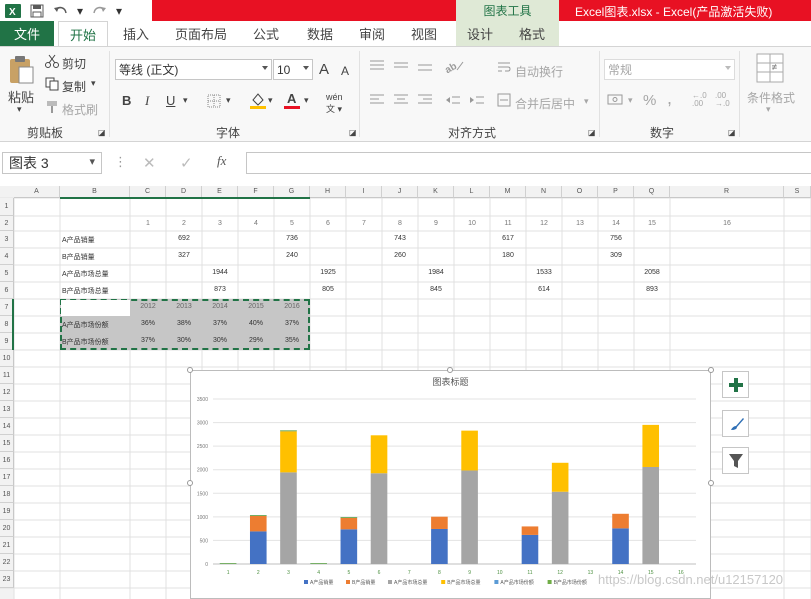 The image size is (811, 599). What do you see at coordinates (185, 100) in the screenshot?
I see `underline-dropdown-icon: ▾` at bounding box center [185, 100].